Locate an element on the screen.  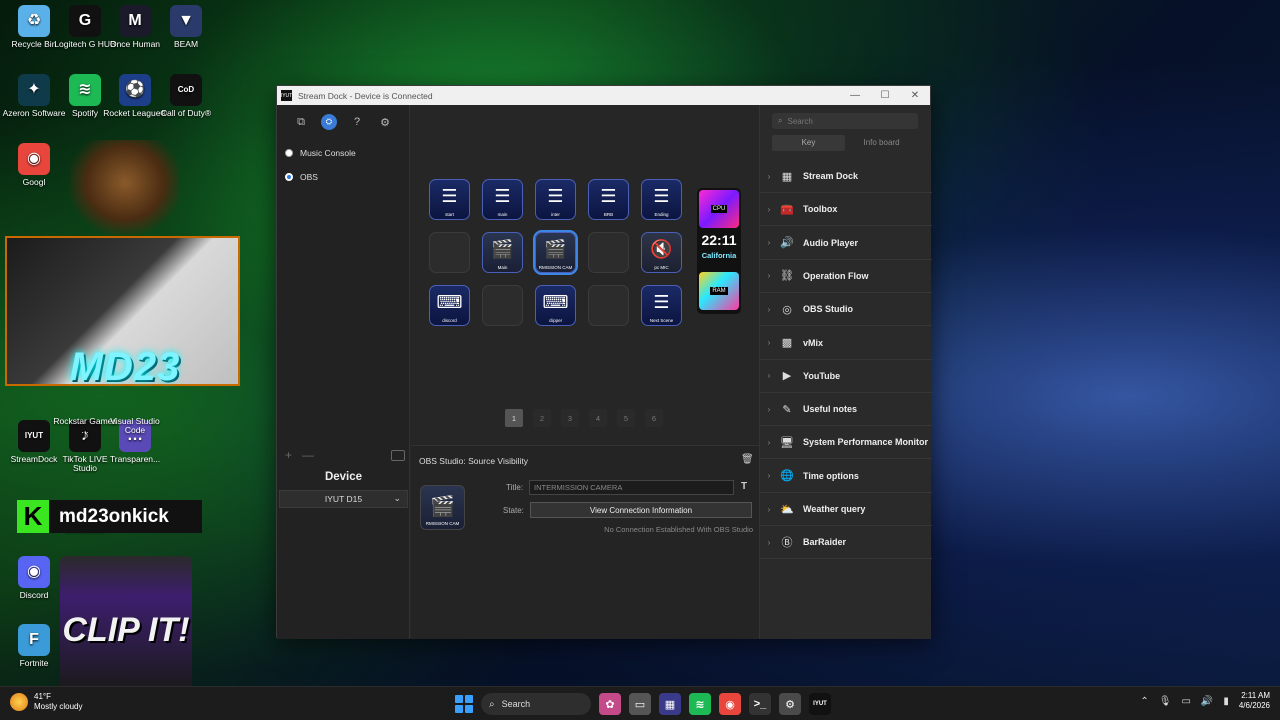
page-button: 3 is located at coordinates (570, 418).